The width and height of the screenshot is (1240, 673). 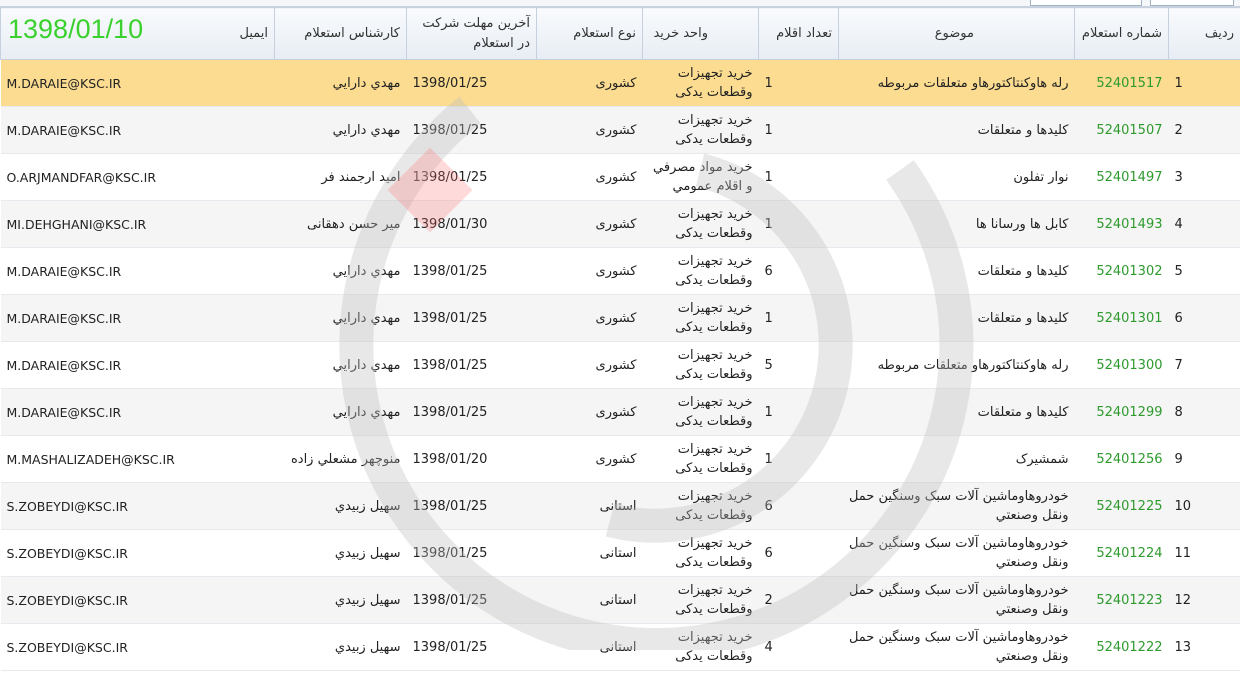 What do you see at coordinates (1204, 459) in the screenshot?
I see `cell-row: 9` at bounding box center [1204, 459].